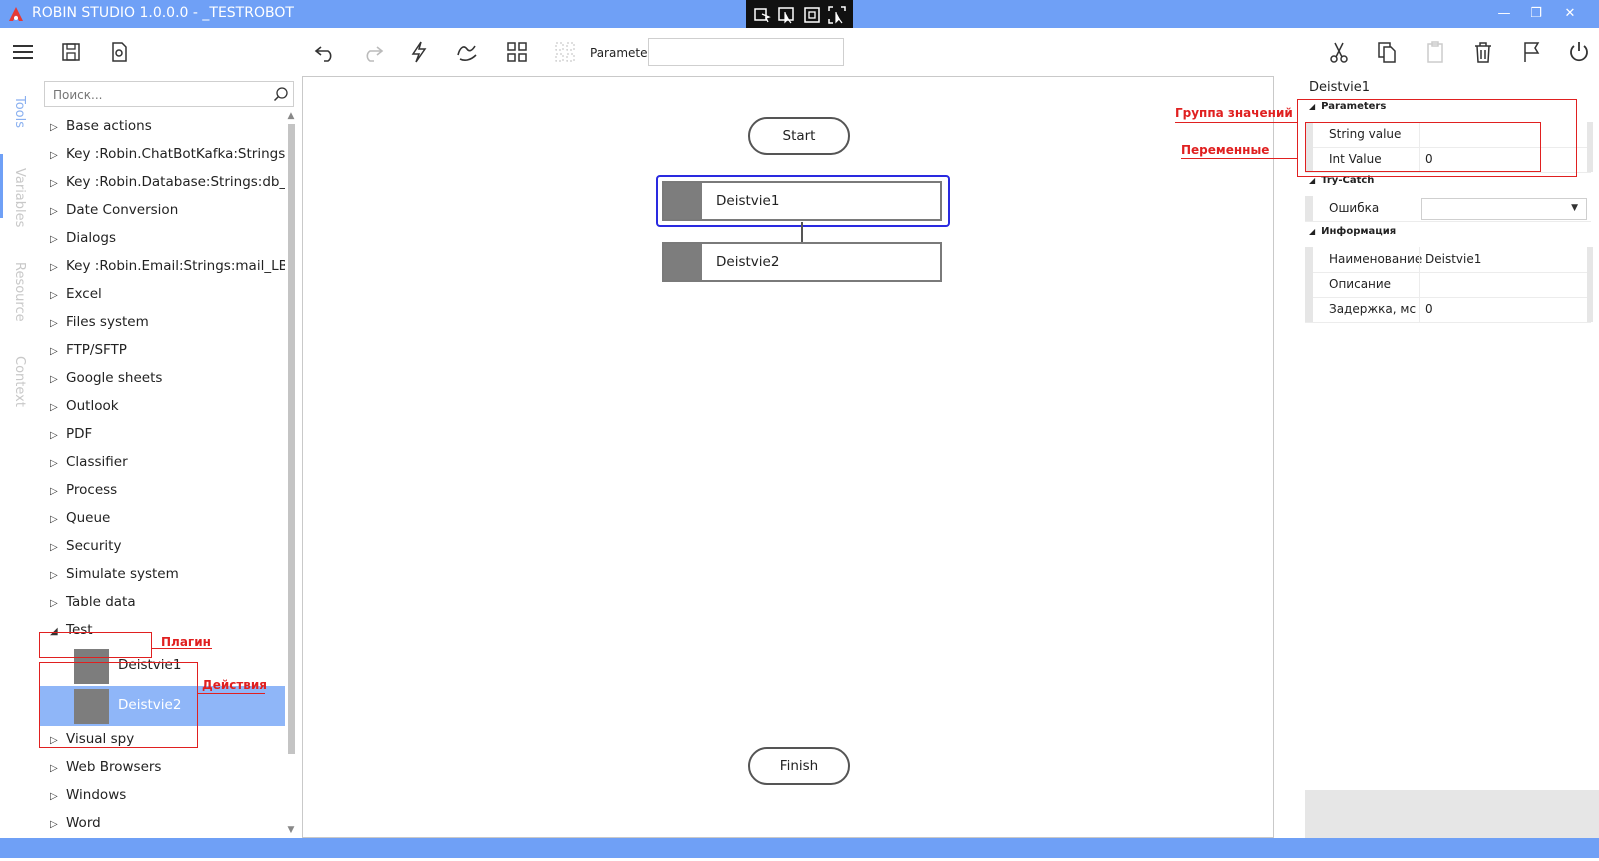 The width and height of the screenshot is (1599, 861). I want to click on tree-item-excel: ▷ Excel, so click(76, 297).